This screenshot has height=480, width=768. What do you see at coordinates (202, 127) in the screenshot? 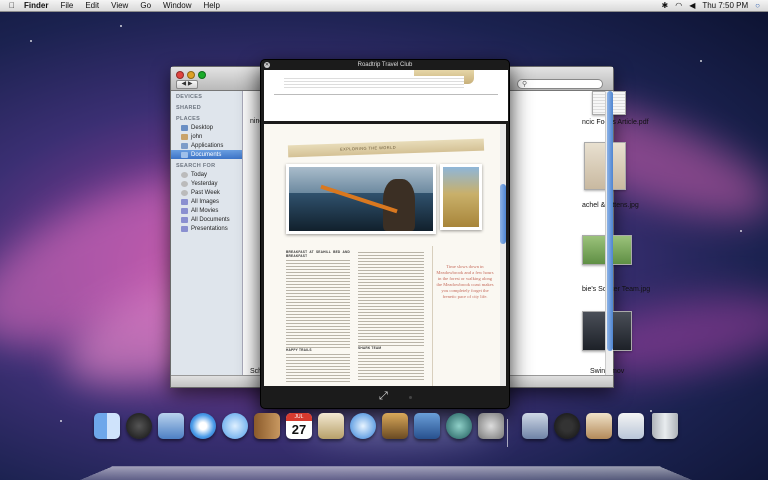
I see `sidebar-item-label: Desktop` at bounding box center [202, 127].